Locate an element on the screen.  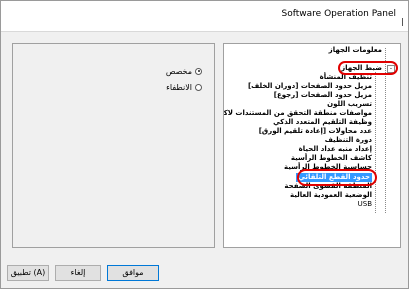
close-icon: | is located at coordinates (403, 21).